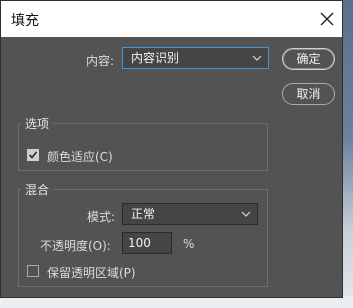 The image size is (353, 308). Describe the element at coordinates (101, 217) in the screenshot. I see `mode-label: 模式:` at that location.